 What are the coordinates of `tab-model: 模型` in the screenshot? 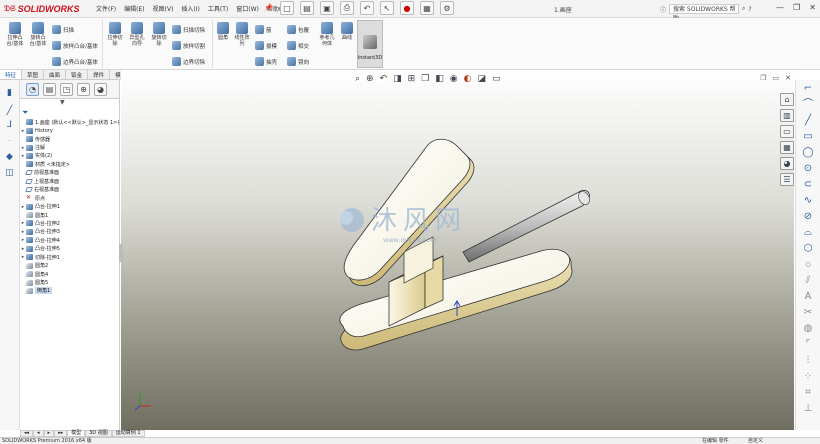 It's located at (76, 433).